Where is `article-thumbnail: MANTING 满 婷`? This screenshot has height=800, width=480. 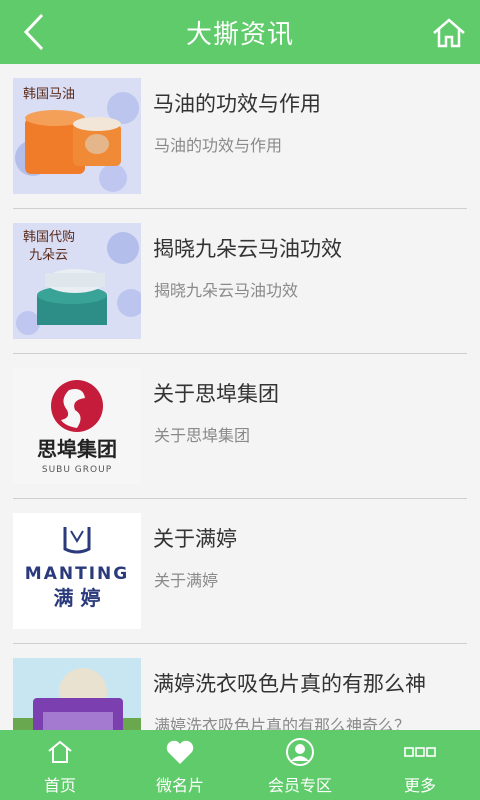 article-thumbnail: MANTING 满 婷 is located at coordinates (77, 571).